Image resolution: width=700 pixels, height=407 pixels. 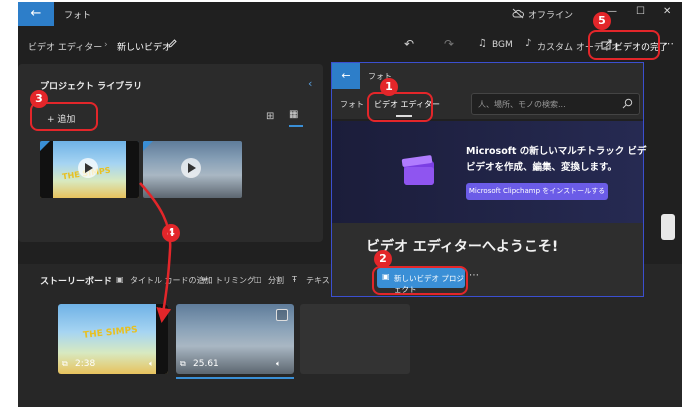 I want to click on drag-arrow-path, so click(x=155, y=252).